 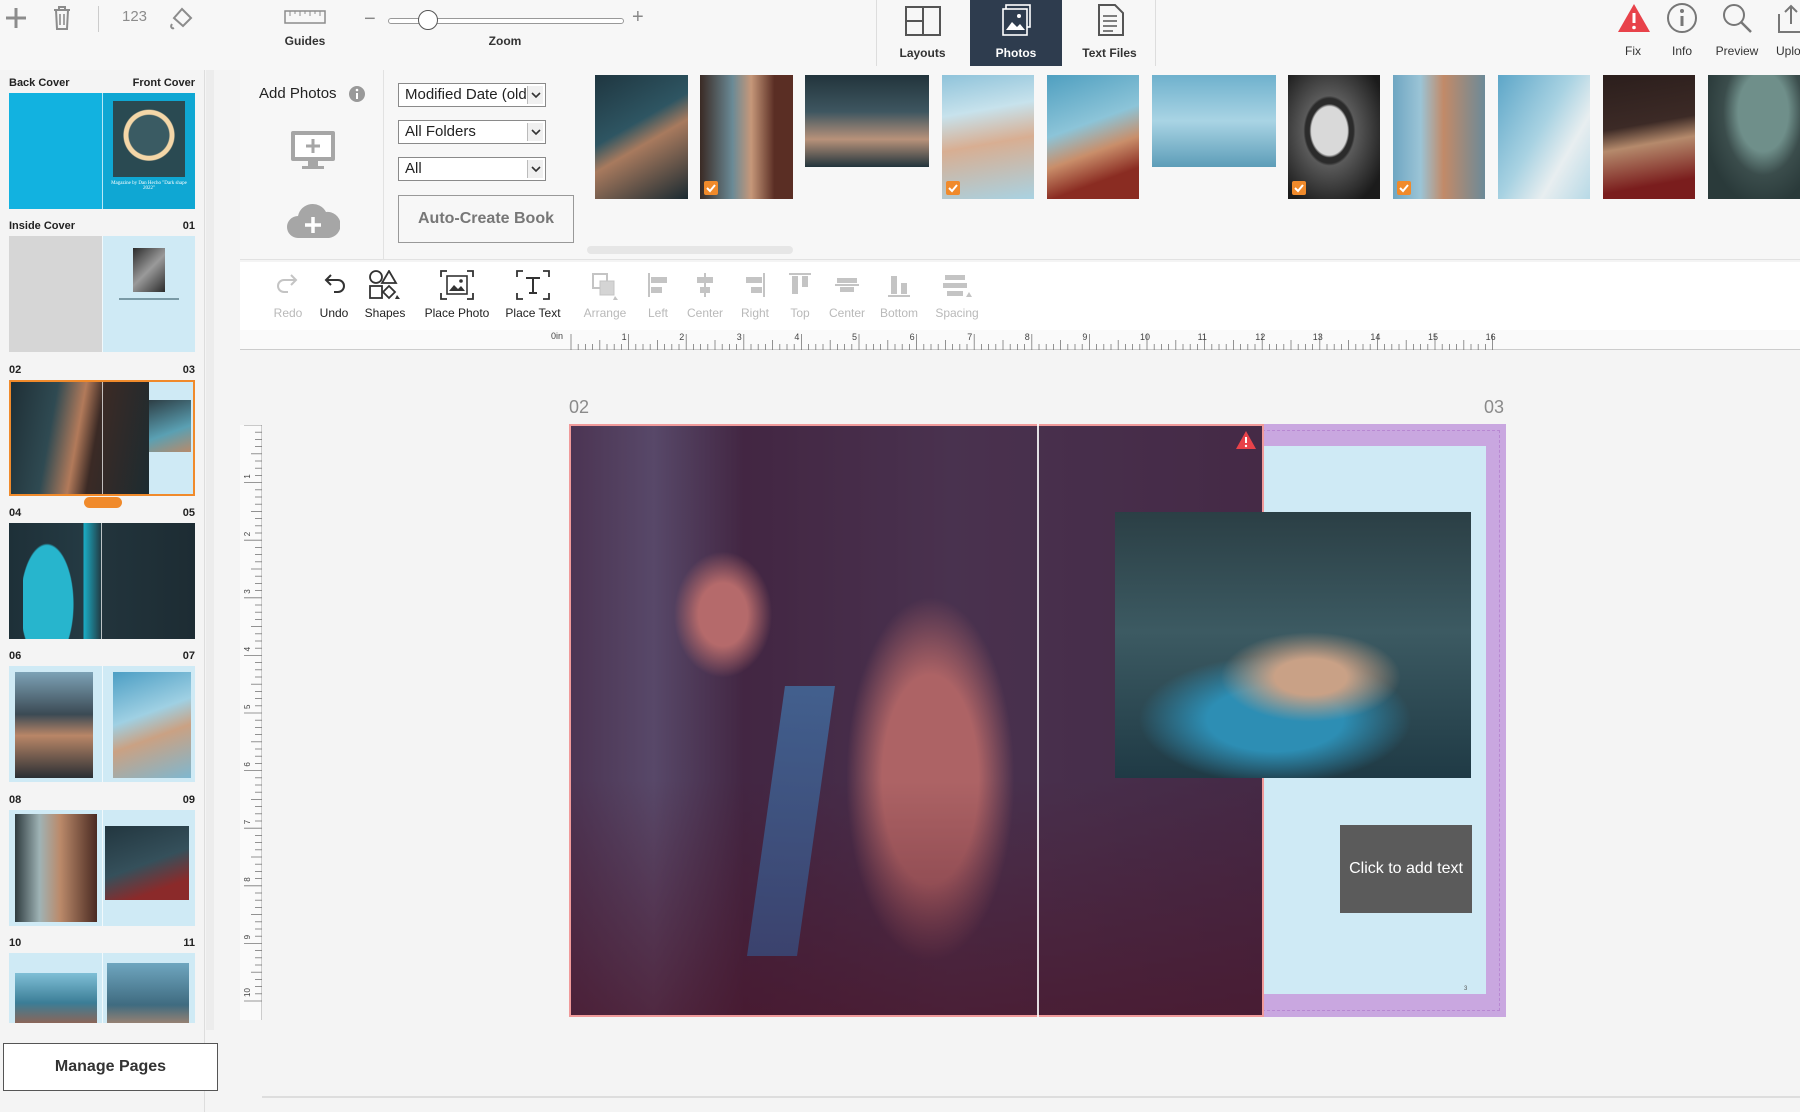 I want to click on secondary-photo-frame, so click(x=1293, y=645).